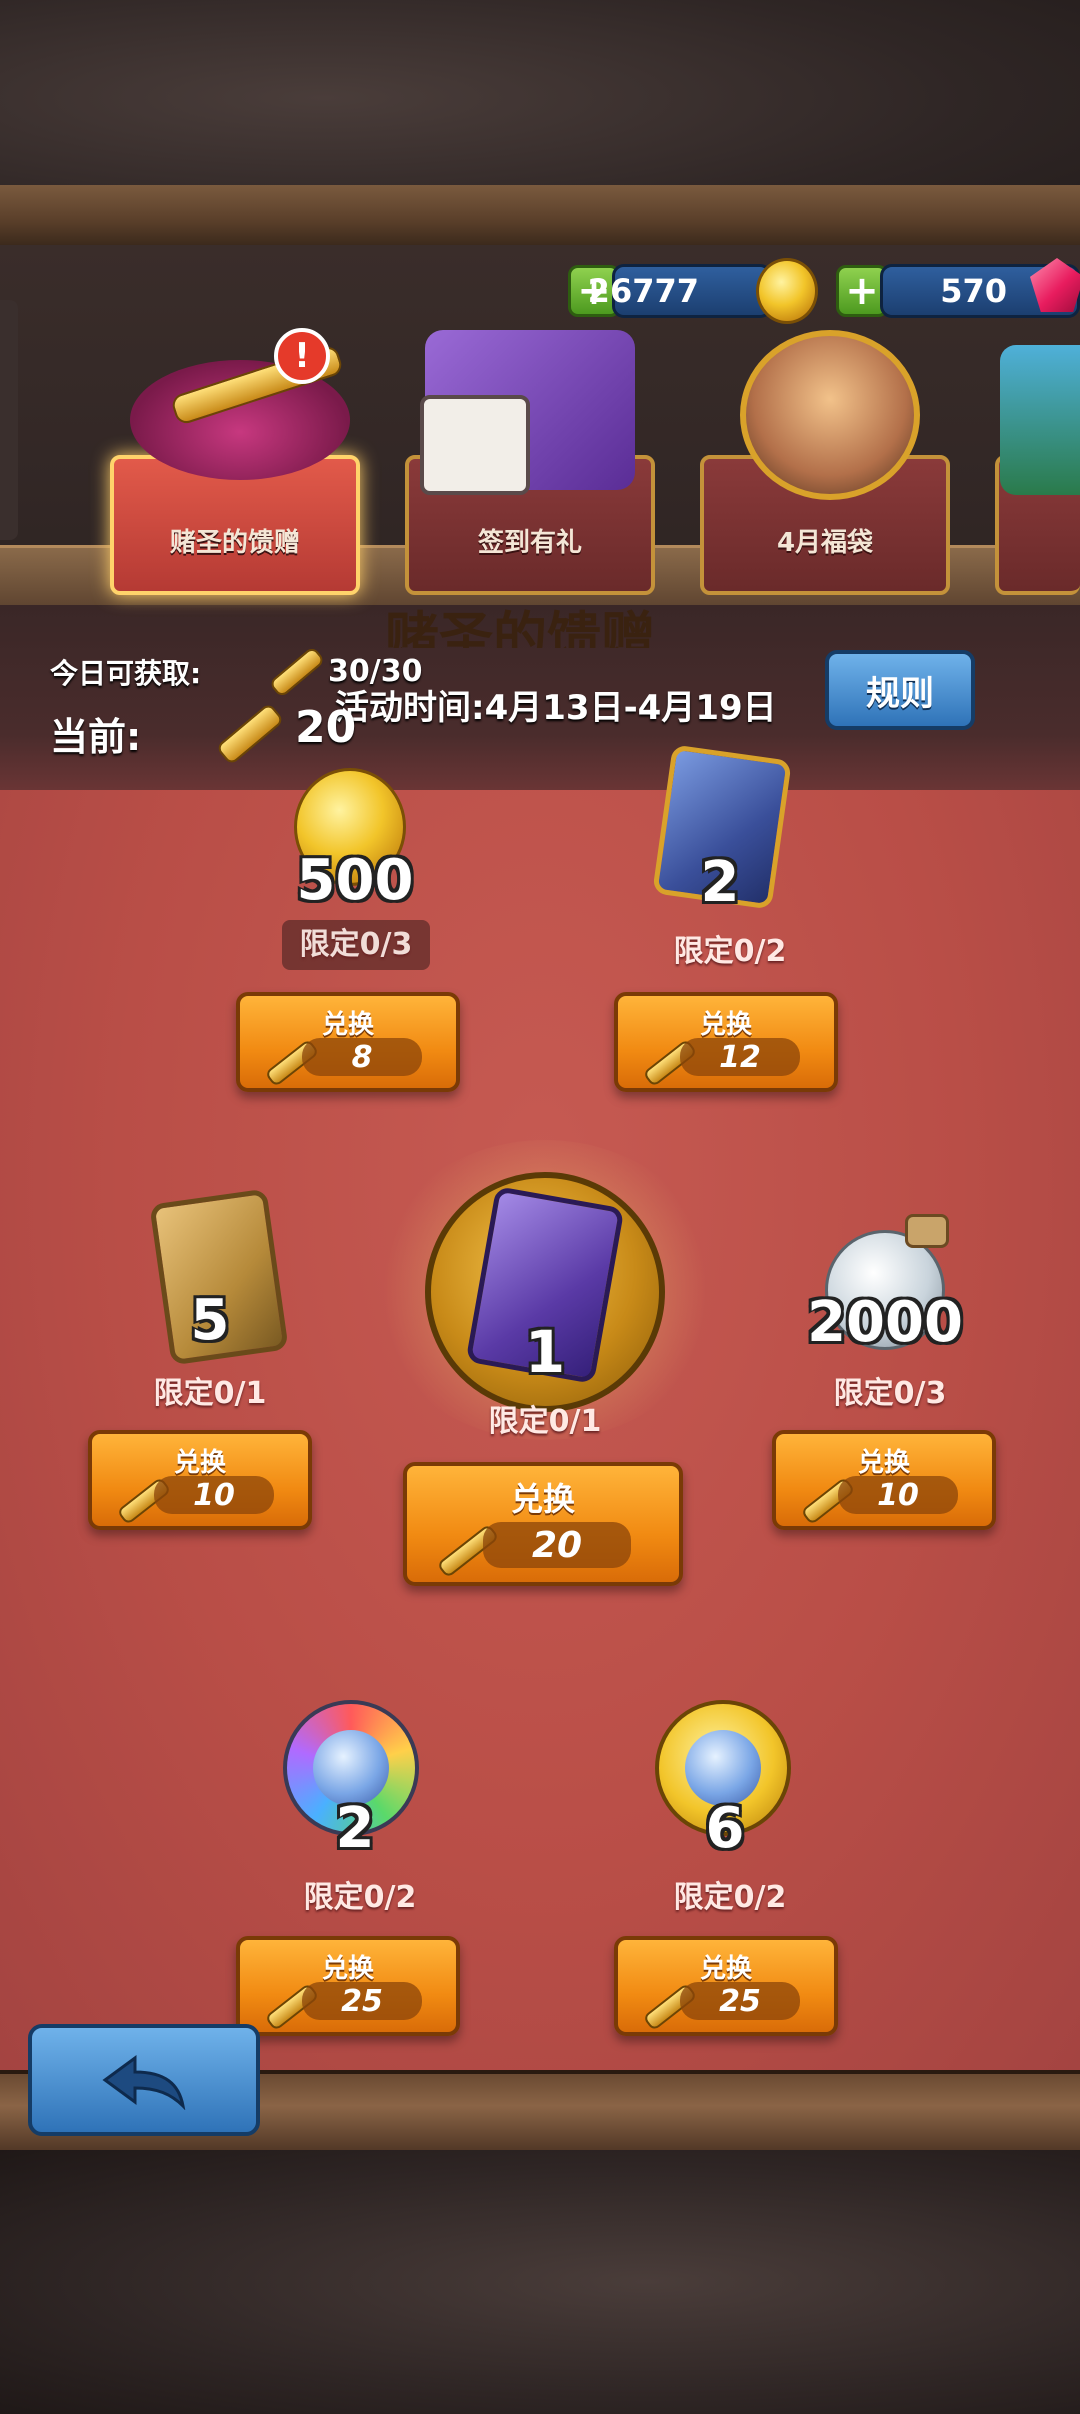  What do you see at coordinates (557, 1545) in the screenshot?
I see `exchange-cost: 20` at bounding box center [557, 1545].